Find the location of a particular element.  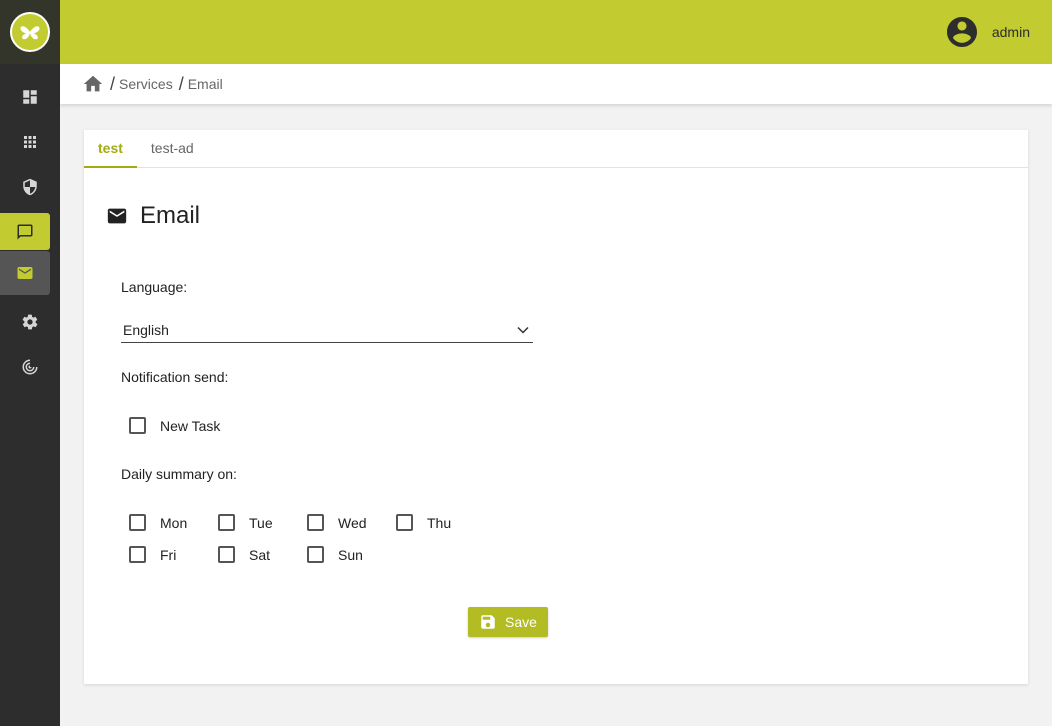

breadcrumb-email: Email is located at coordinates (205, 84).